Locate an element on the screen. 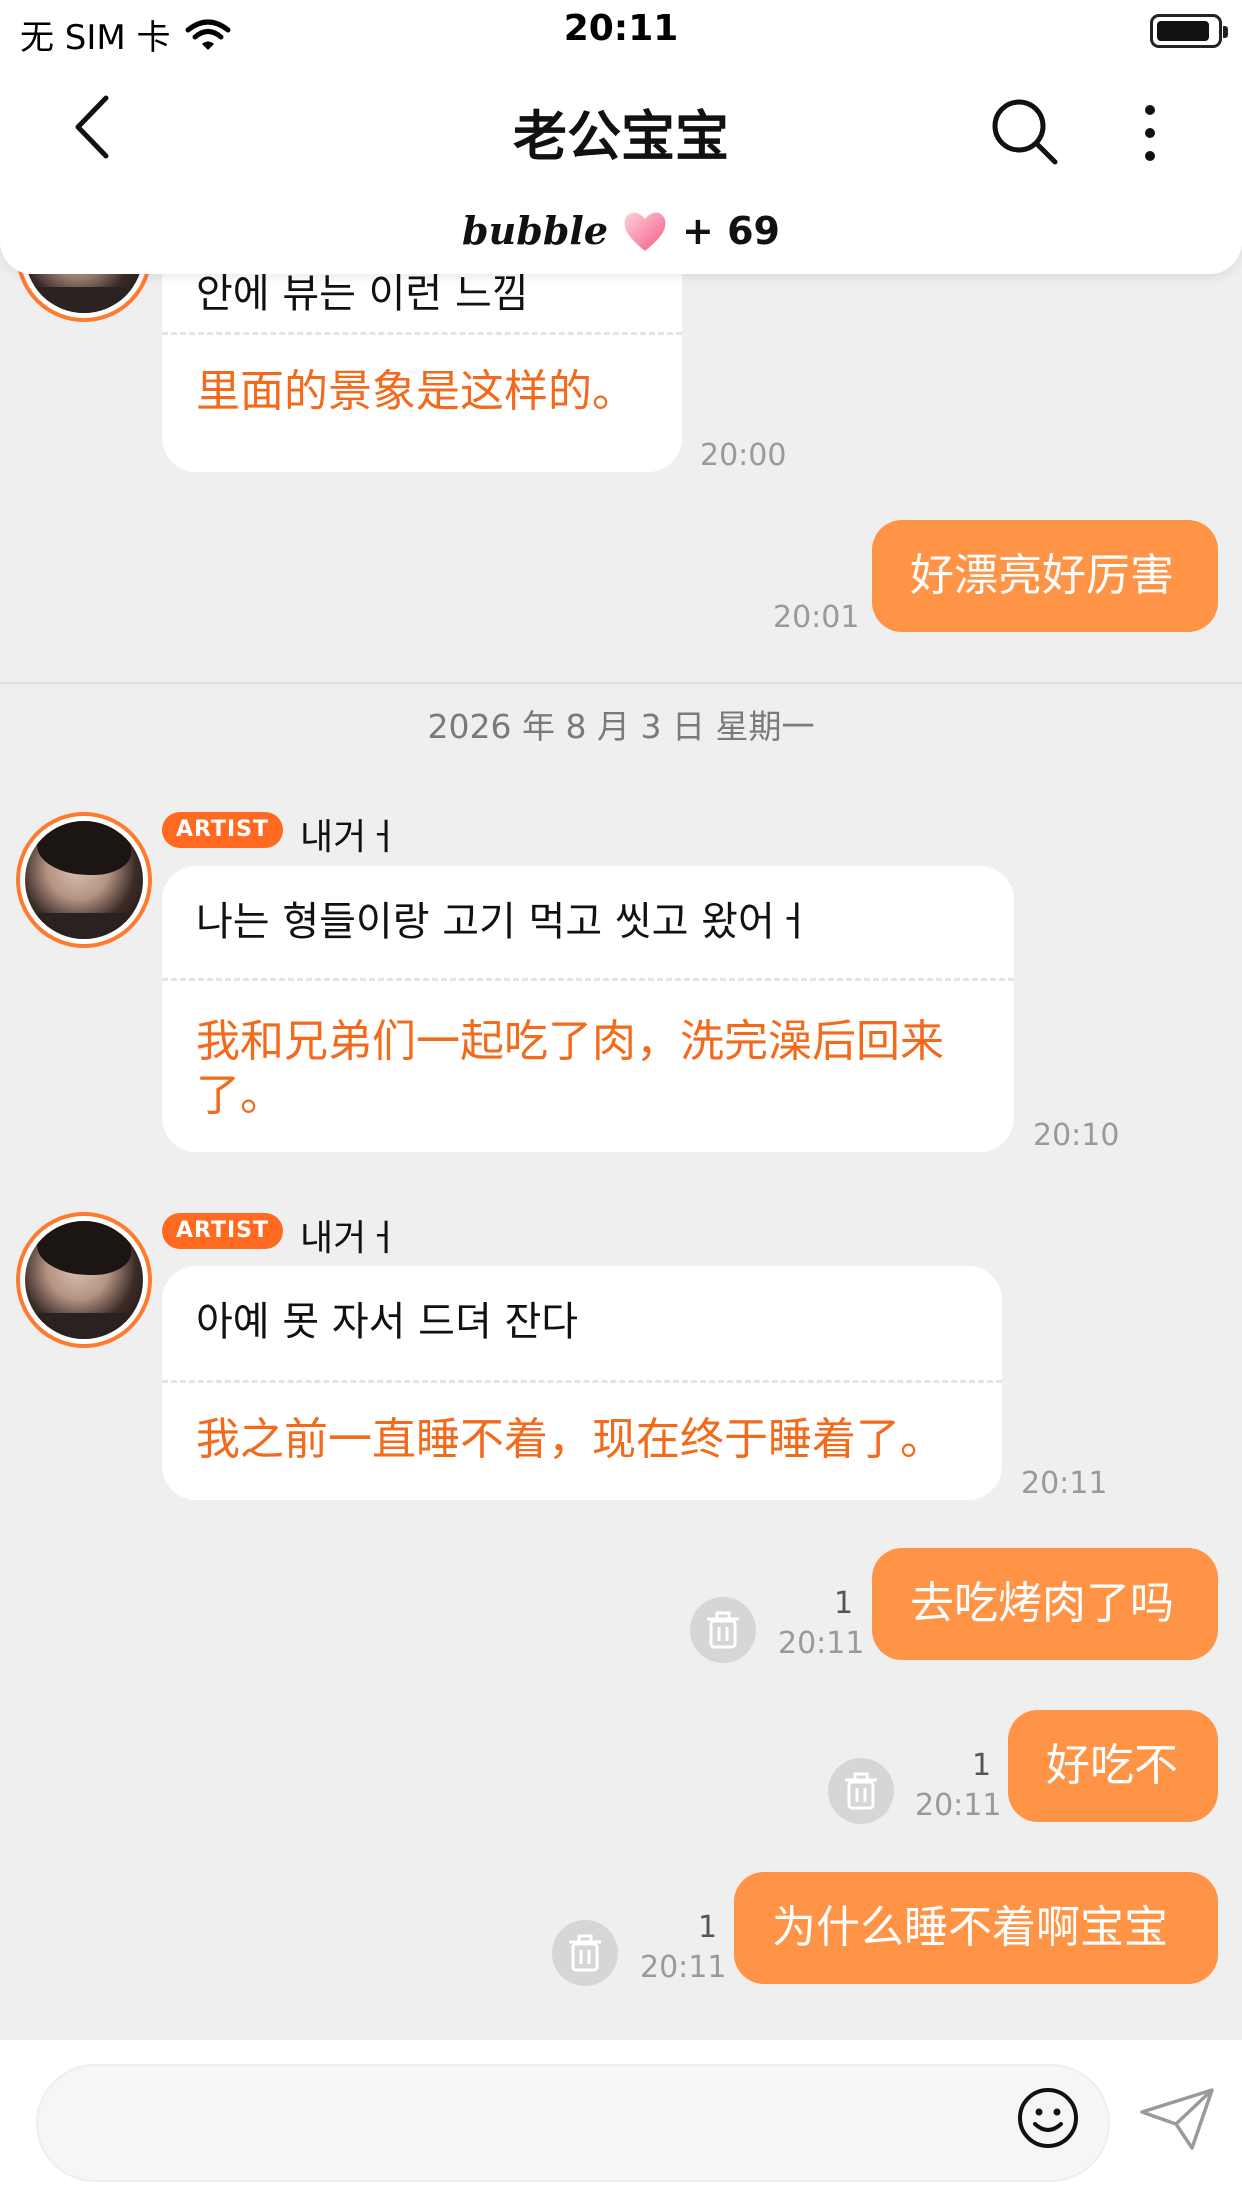 The image size is (1242, 2208). timestamp: 20:10 is located at coordinates (1076, 1135).